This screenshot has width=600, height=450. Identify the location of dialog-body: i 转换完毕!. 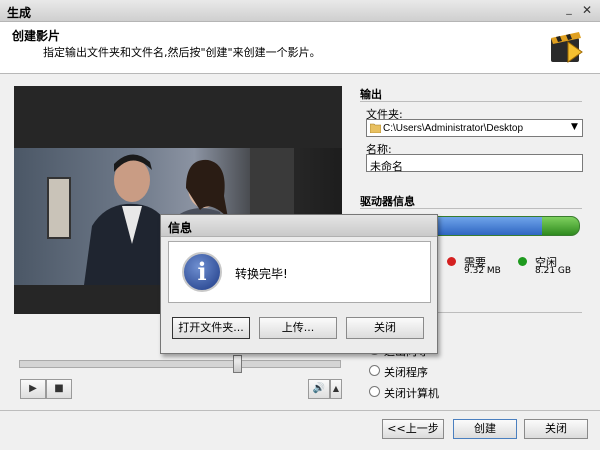
(299, 272).